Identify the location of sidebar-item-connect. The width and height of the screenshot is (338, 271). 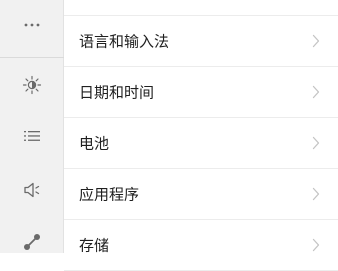
(32, 242).